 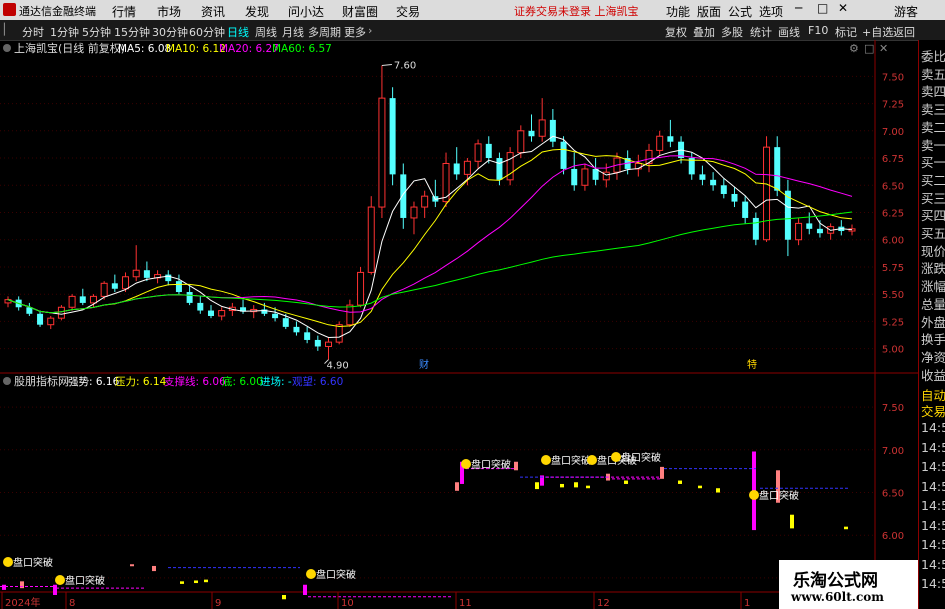 What do you see at coordinates (257, 11) in the screenshot?
I see `menu-item-discover: 发现` at bounding box center [257, 11].